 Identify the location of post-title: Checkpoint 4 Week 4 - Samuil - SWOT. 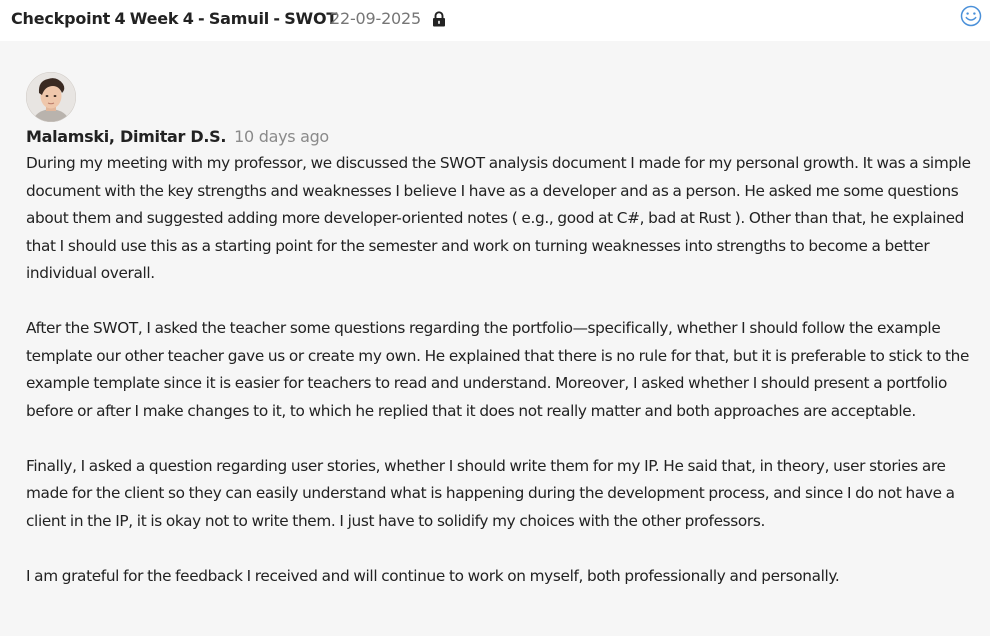
(174, 18).